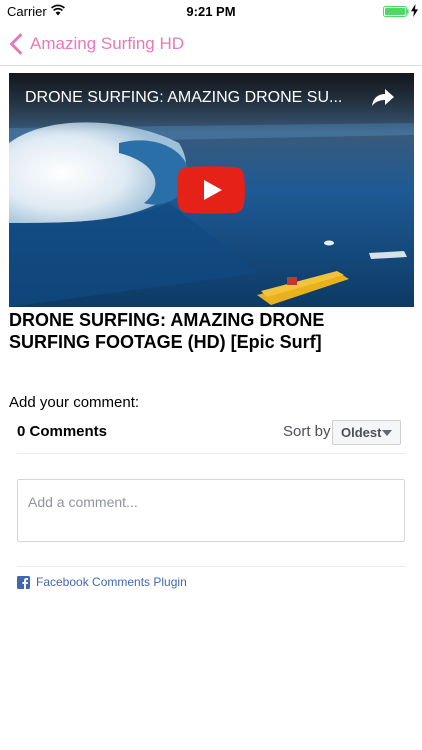  I want to click on comment-input, so click(211, 510).